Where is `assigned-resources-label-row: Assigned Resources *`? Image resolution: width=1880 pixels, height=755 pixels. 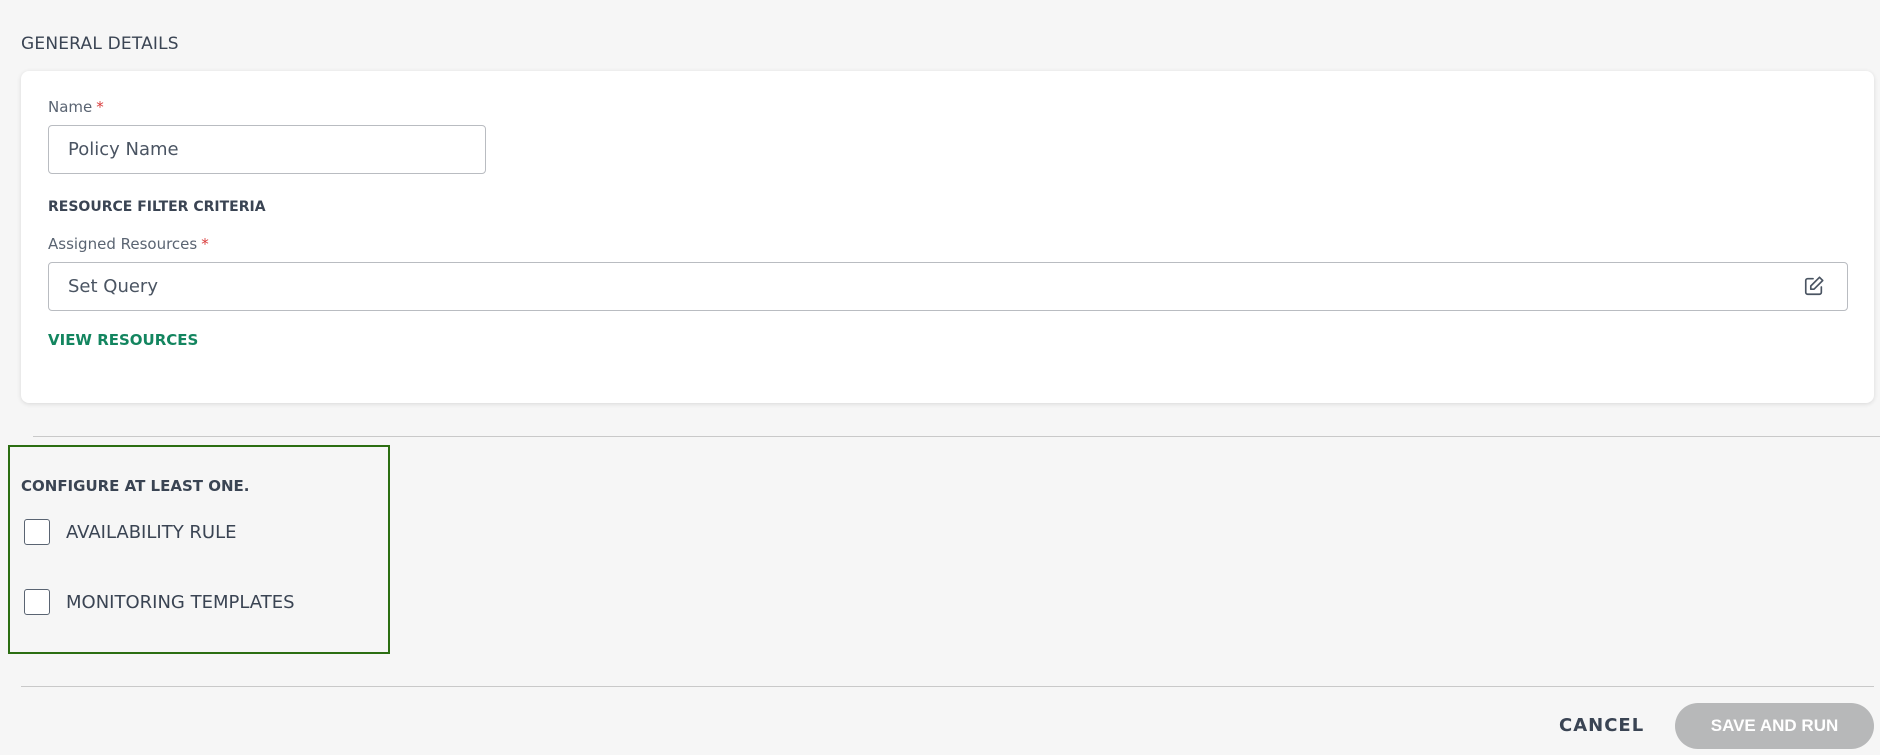
assigned-resources-label-row: Assigned Resources * is located at coordinates (128, 244).